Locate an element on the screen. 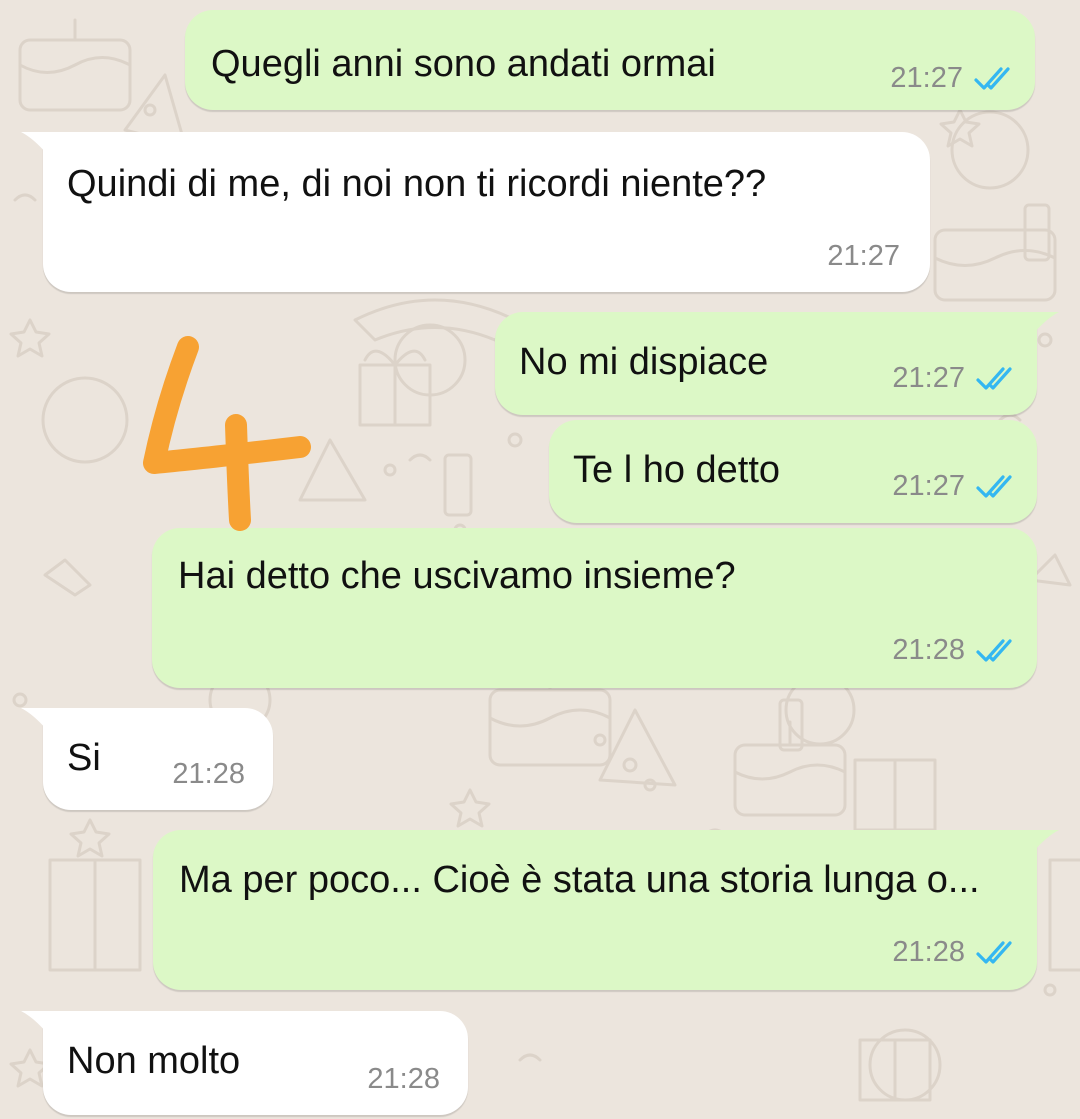 The image size is (1080, 1119). message-bubble-outgoing: Hai detto che uscivamo insieme? 21:28 is located at coordinates (594, 608).